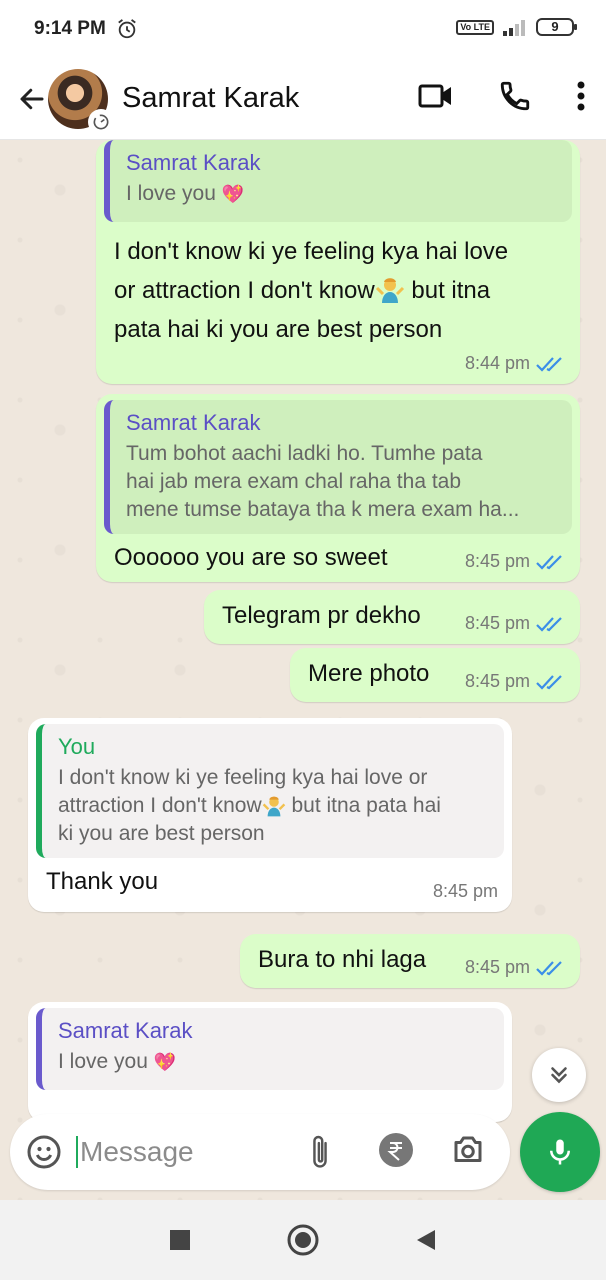 The height and width of the screenshot is (1280, 606). I want to click on camera-icon, so click(468, 1150).